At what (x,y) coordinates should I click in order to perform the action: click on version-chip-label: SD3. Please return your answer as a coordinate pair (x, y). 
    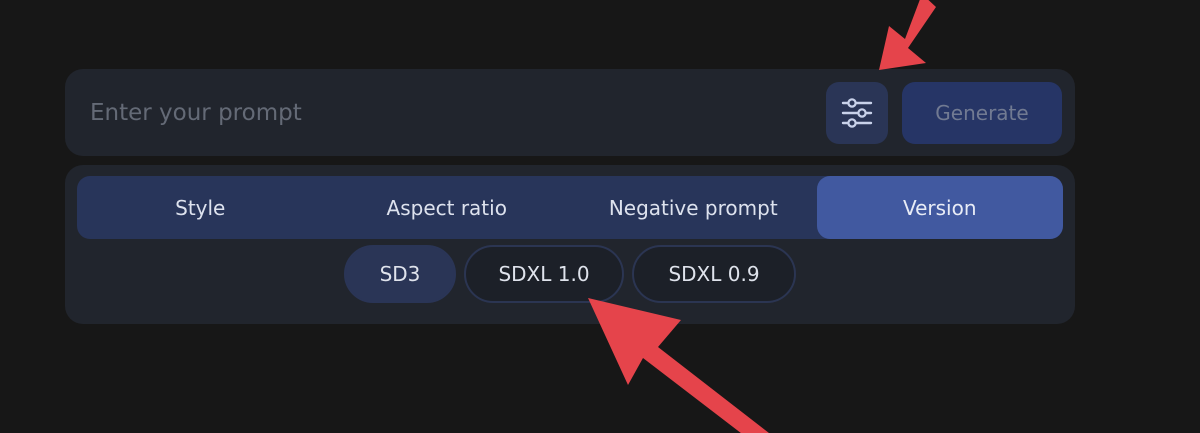
    Looking at the image, I should click on (400, 274).